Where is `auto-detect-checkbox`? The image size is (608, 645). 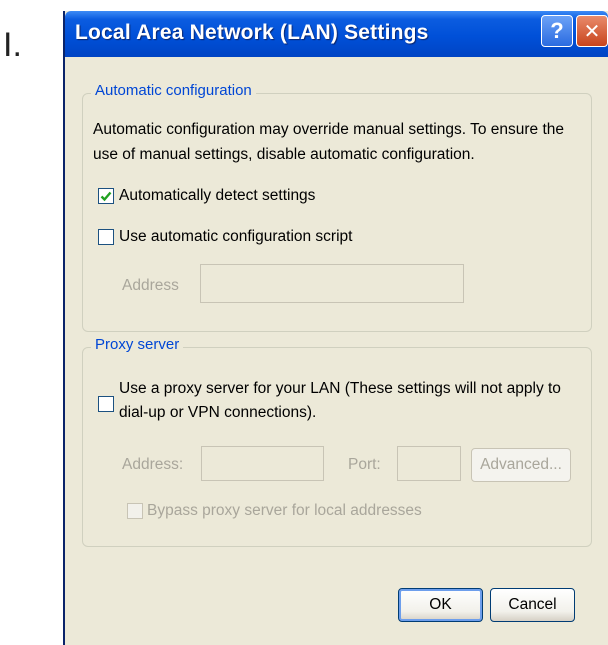 auto-detect-checkbox is located at coordinates (106, 196).